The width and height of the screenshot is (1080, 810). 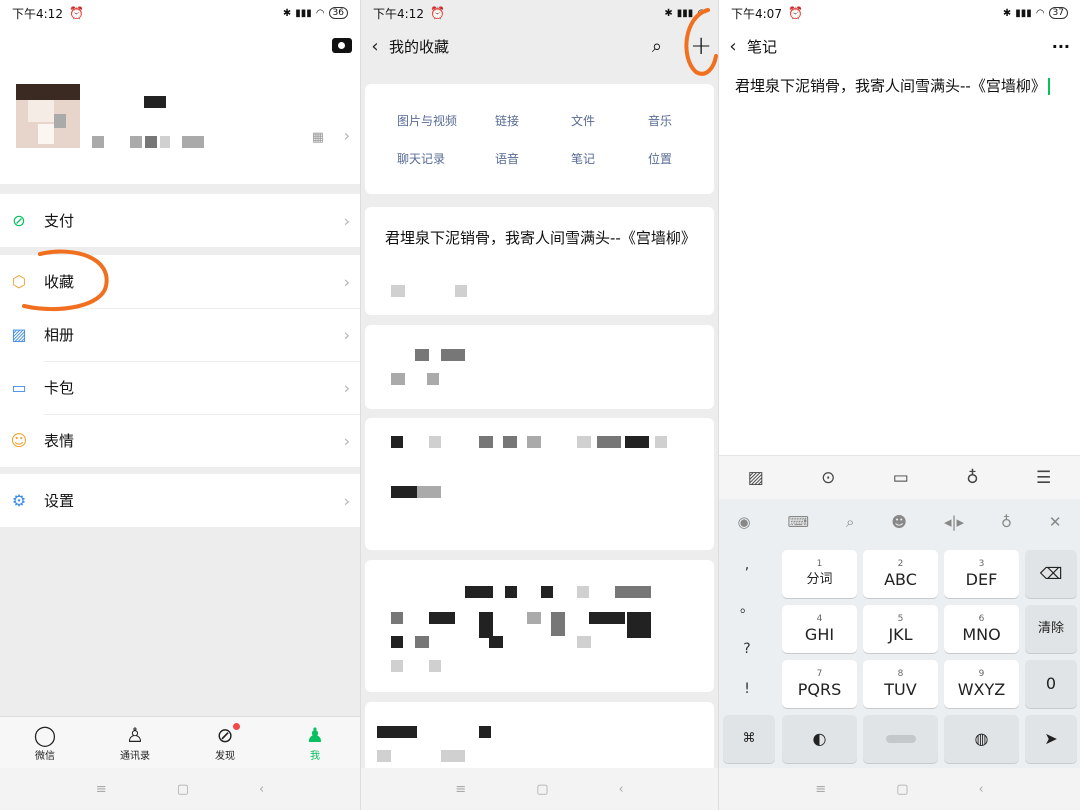 I want to click on notification-dot, so click(x=236, y=726).